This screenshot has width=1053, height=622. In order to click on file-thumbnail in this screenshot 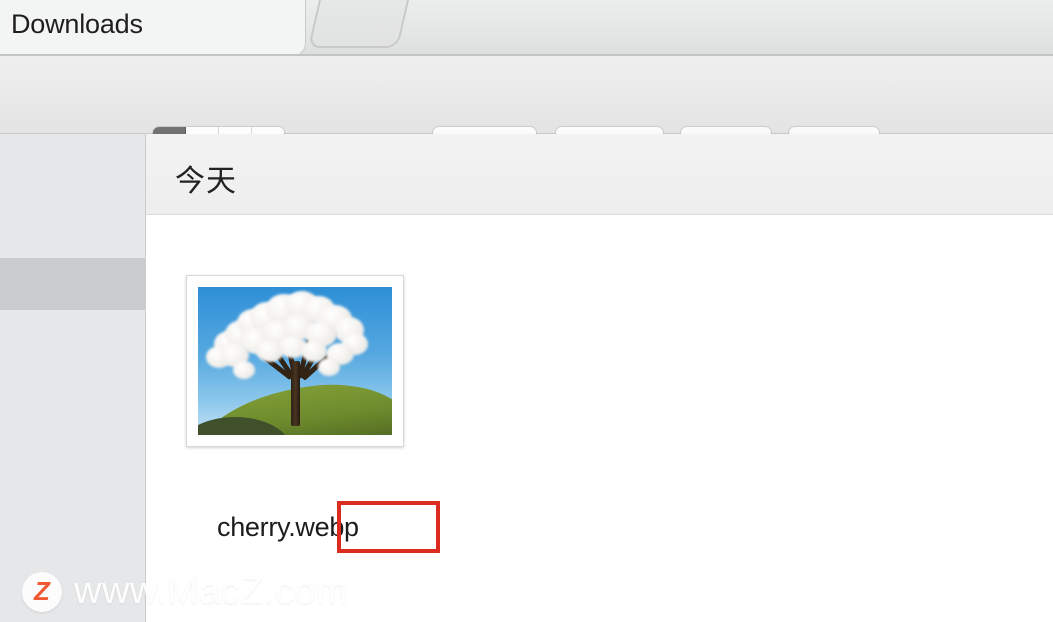, I will do `click(295, 361)`.